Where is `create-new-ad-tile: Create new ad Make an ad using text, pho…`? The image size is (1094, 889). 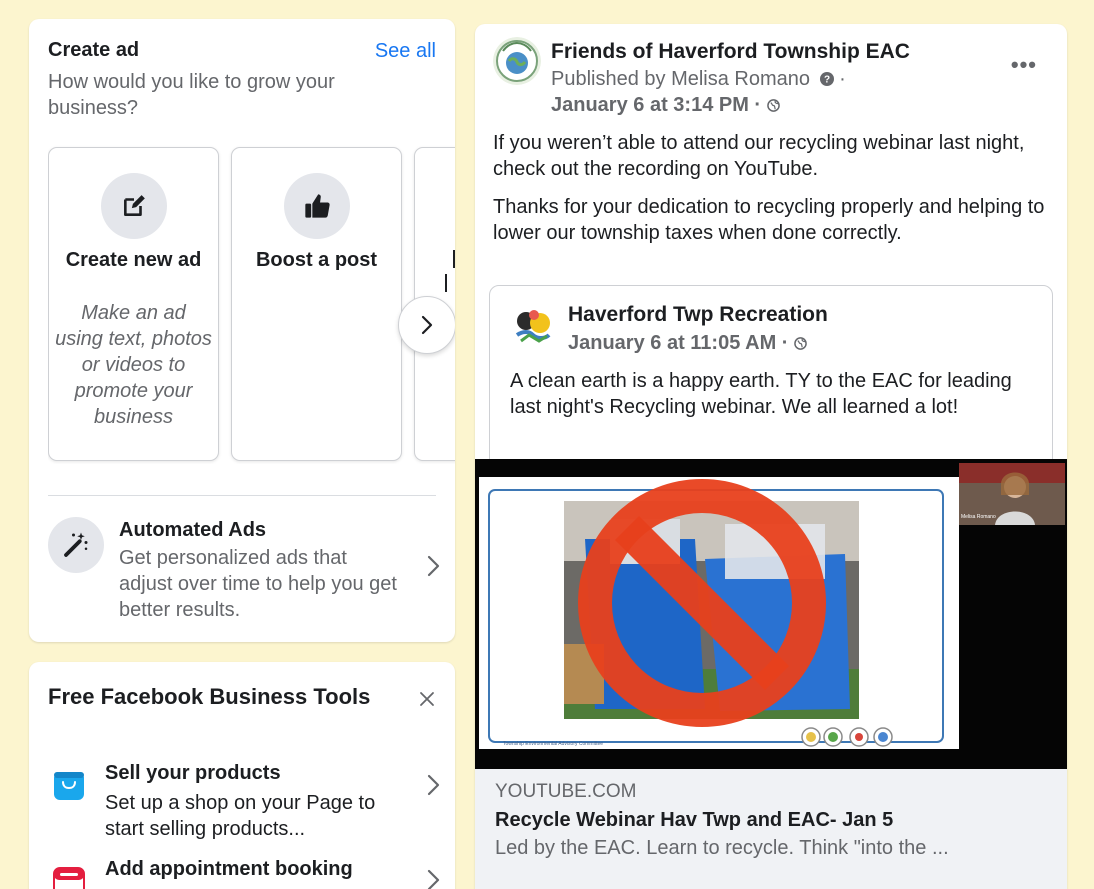
create-new-ad-tile: Create new ad Make an ad using text, pho… is located at coordinates (133, 304).